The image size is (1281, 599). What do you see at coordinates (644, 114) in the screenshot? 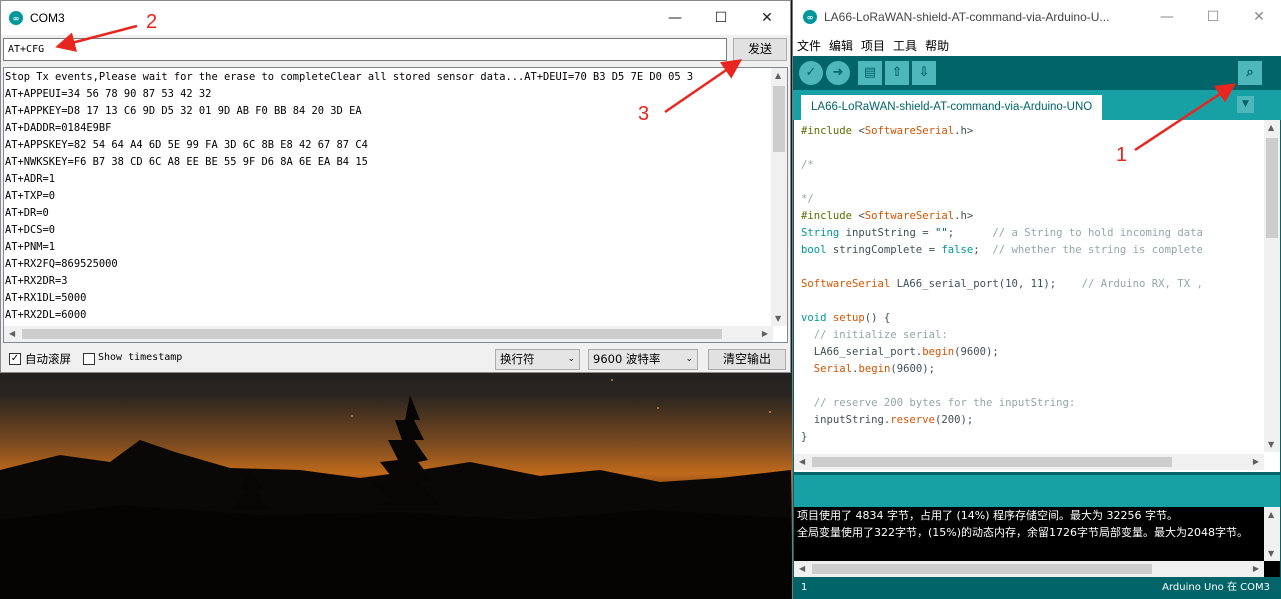
I see `annotation-label-3: 3` at bounding box center [644, 114].